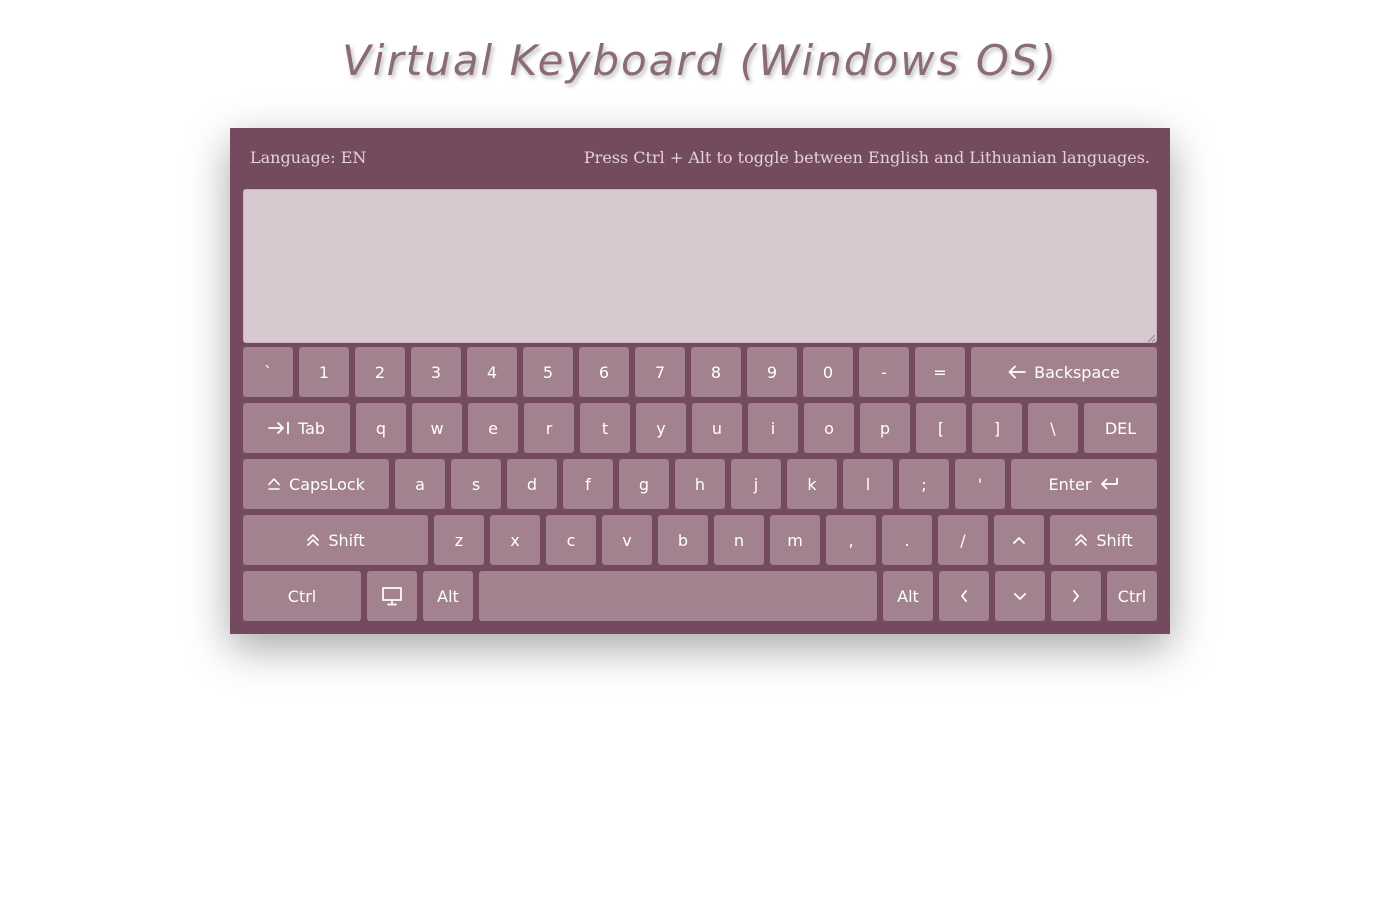 The image size is (1400, 900). I want to click on keyboard-textarea, so click(700, 266).